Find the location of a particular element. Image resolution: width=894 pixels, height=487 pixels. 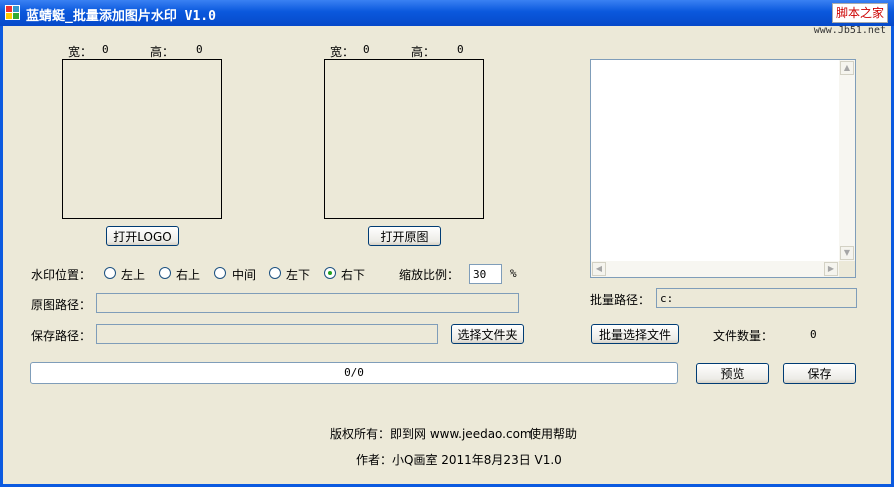

batch-path-field is located at coordinates (756, 298).